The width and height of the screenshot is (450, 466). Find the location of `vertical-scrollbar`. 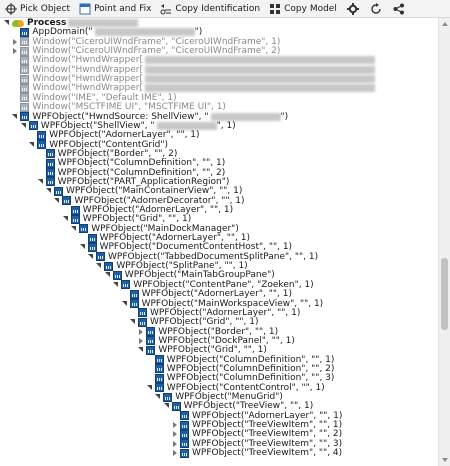

vertical-scrollbar is located at coordinates (444, 242).